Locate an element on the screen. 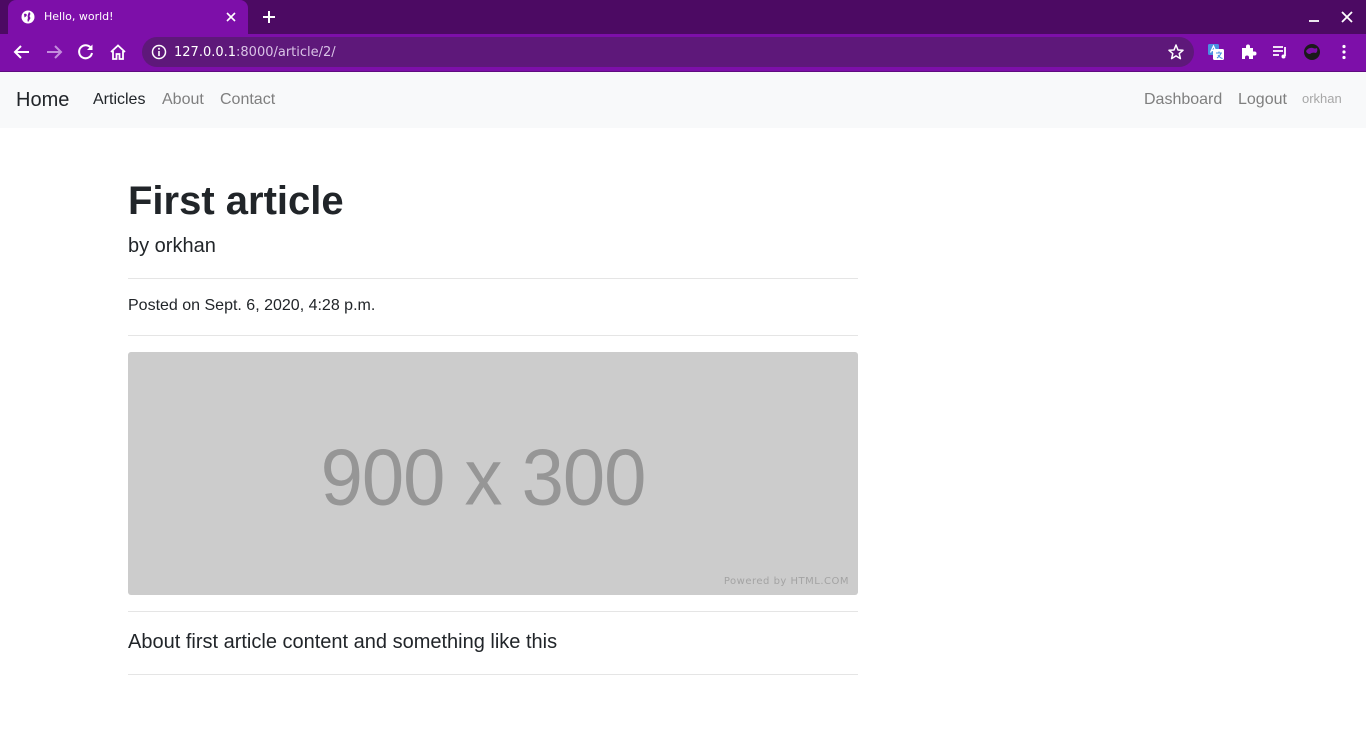 Image resolution: width=1366 pixels, height=741 pixels. window-close-icon is located at coordinates (1347, 17).